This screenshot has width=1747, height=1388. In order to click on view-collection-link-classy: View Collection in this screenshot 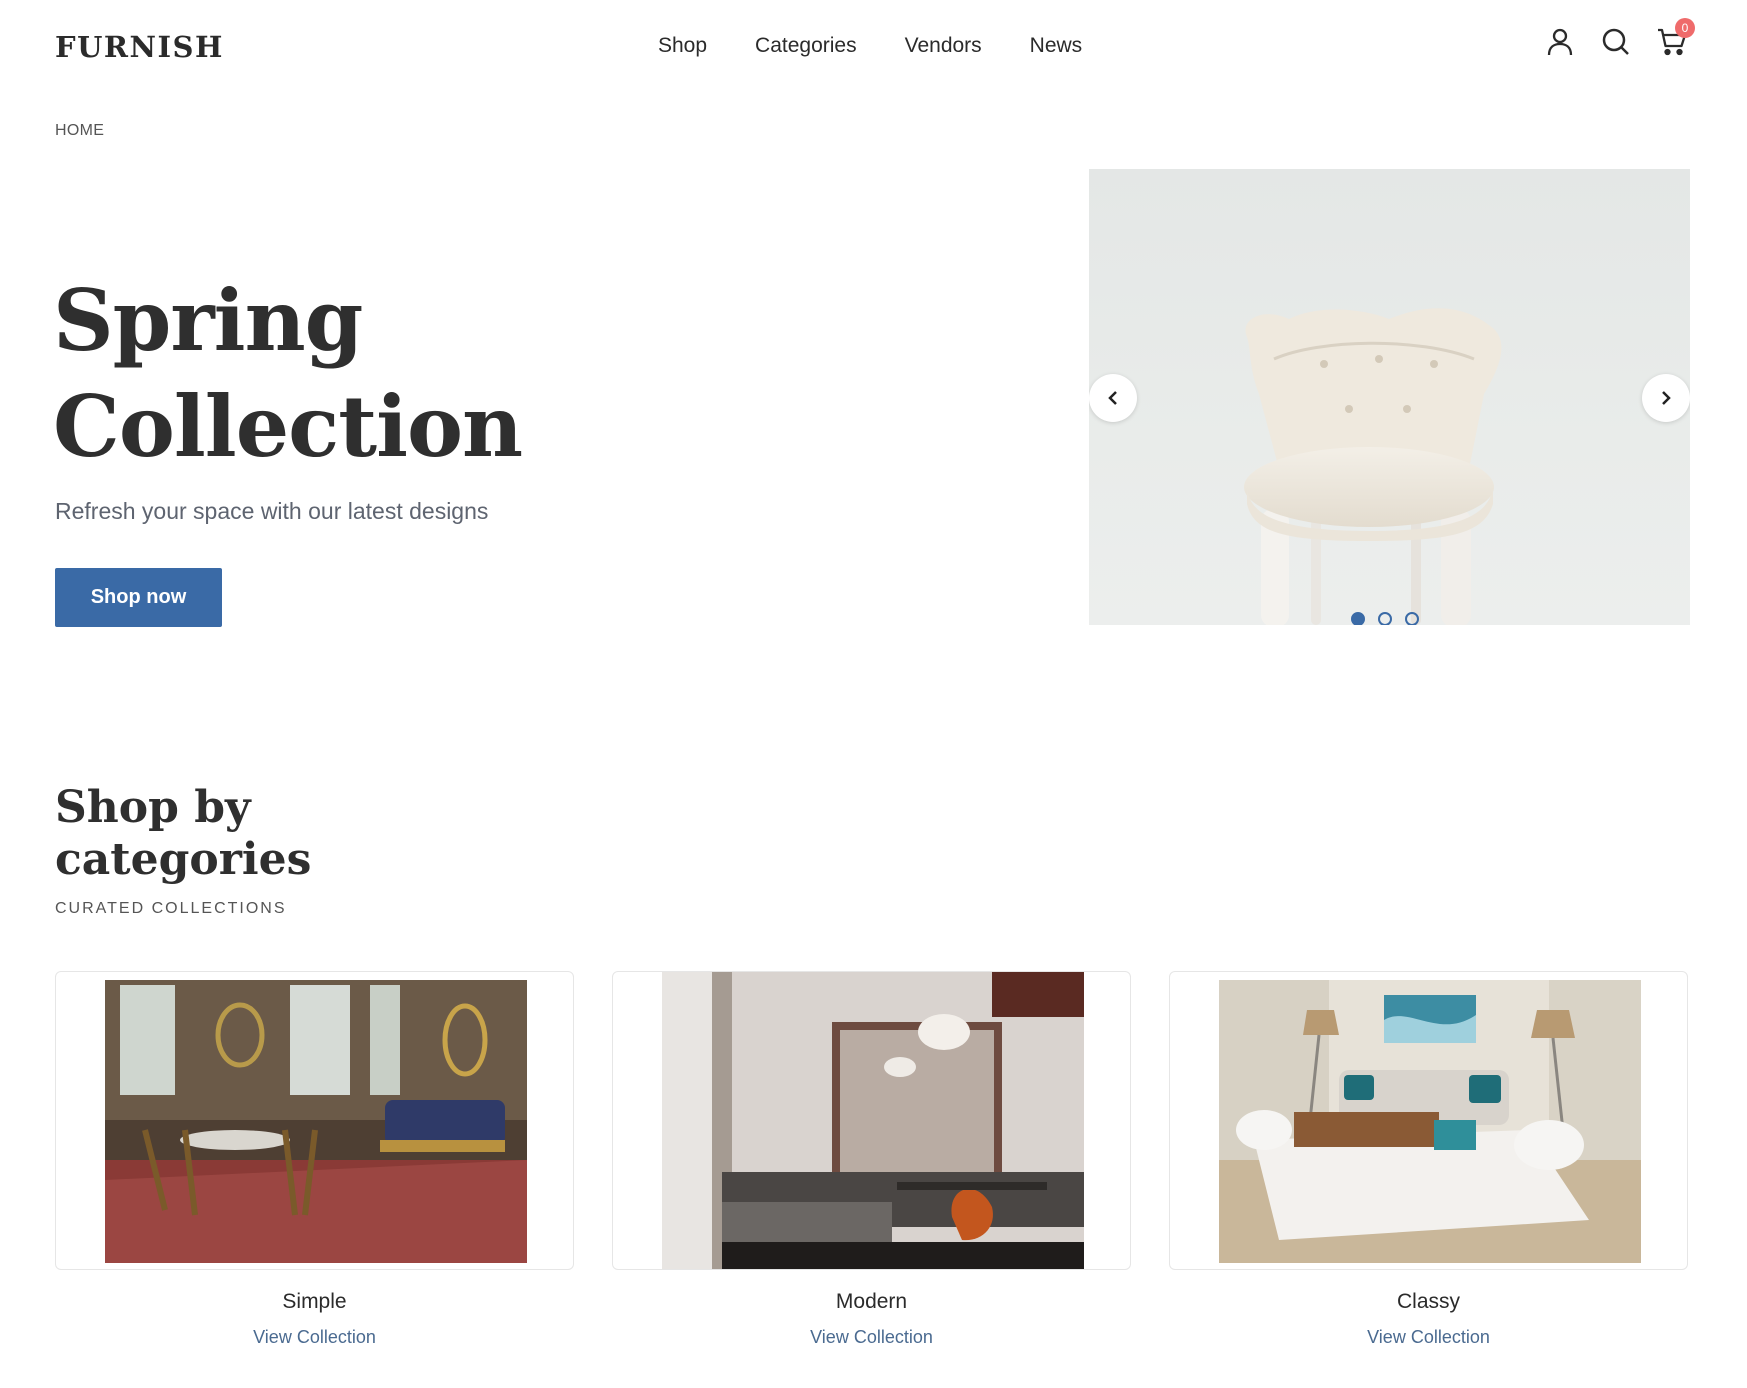, I will do `click(1428, 1337)`.